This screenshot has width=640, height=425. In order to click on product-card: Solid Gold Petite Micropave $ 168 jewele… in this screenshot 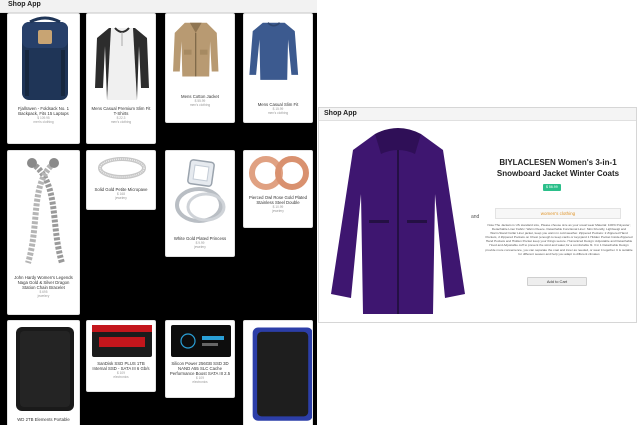, I will do `click(121, 180)`.